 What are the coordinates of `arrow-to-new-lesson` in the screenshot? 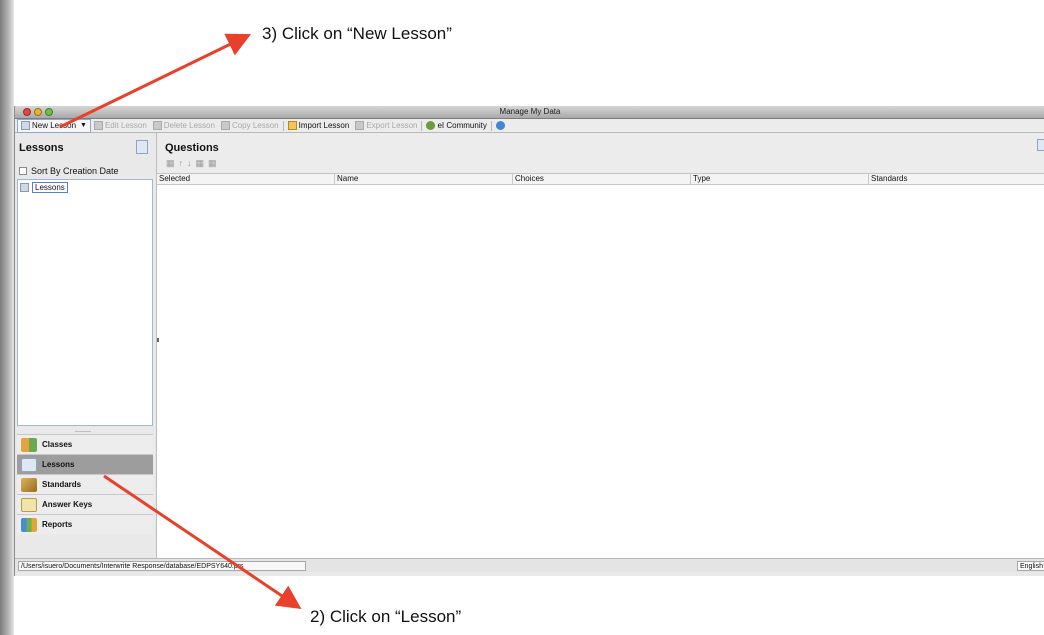 It's located at (155, 81).